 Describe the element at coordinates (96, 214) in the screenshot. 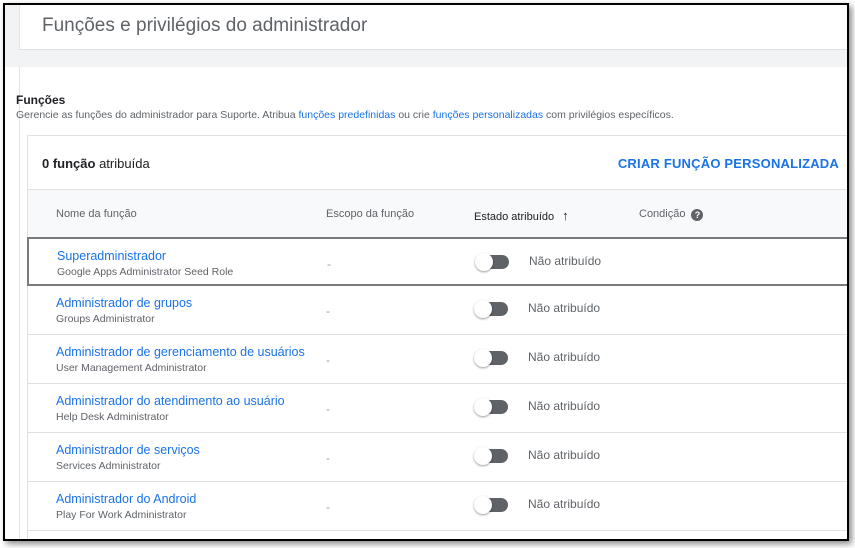

I see `column-header-name: Nome da função` at that location.